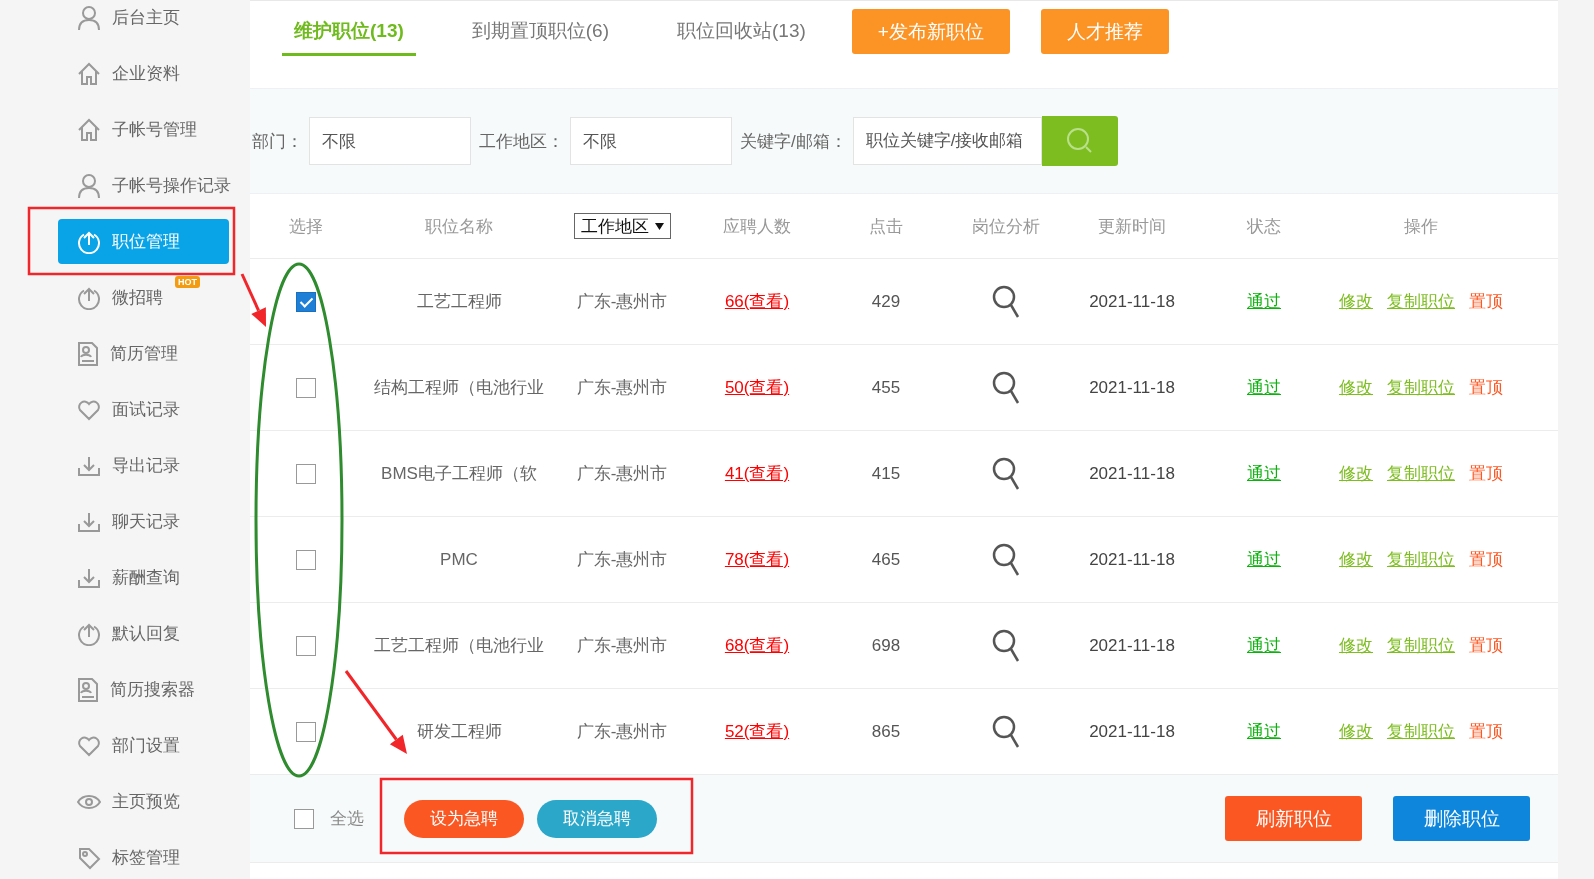 This screenshot has height=879, width=1594. Describe the element at coordinates (757, 387) in the screenshot. I see `applicants-link: 50(查看)` at that location.